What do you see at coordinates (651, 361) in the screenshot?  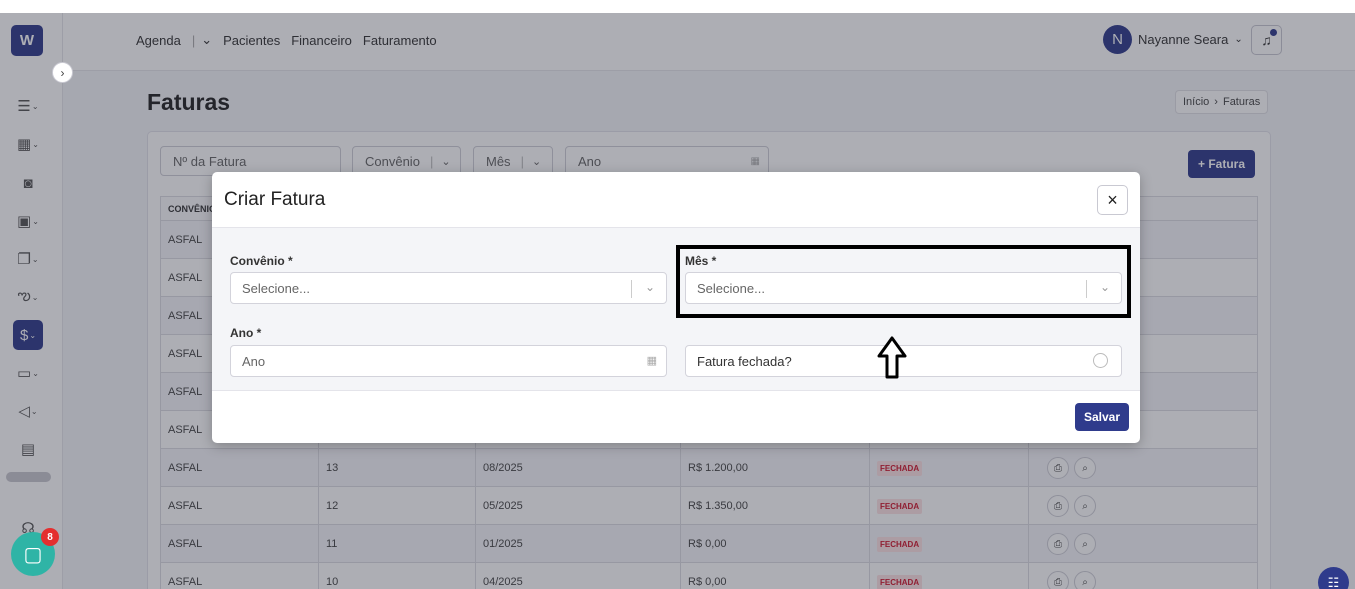 I see `calendar-icon: ▦` at bounding box center [651, 361].